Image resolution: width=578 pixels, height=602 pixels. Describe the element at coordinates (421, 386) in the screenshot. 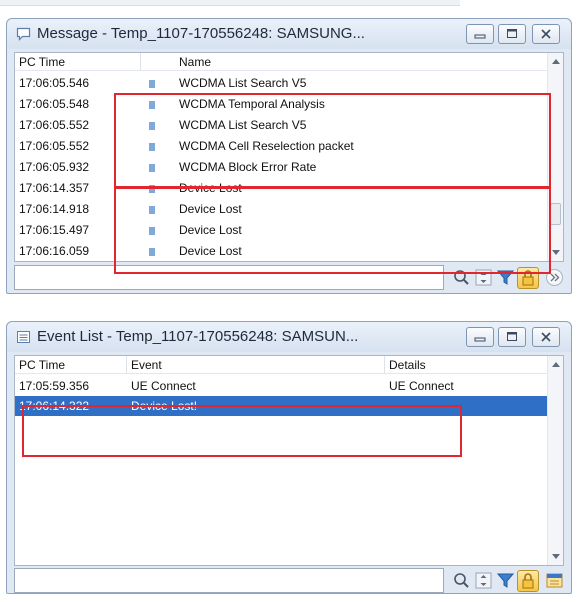

I see `row-details: UE Connect` at that location.